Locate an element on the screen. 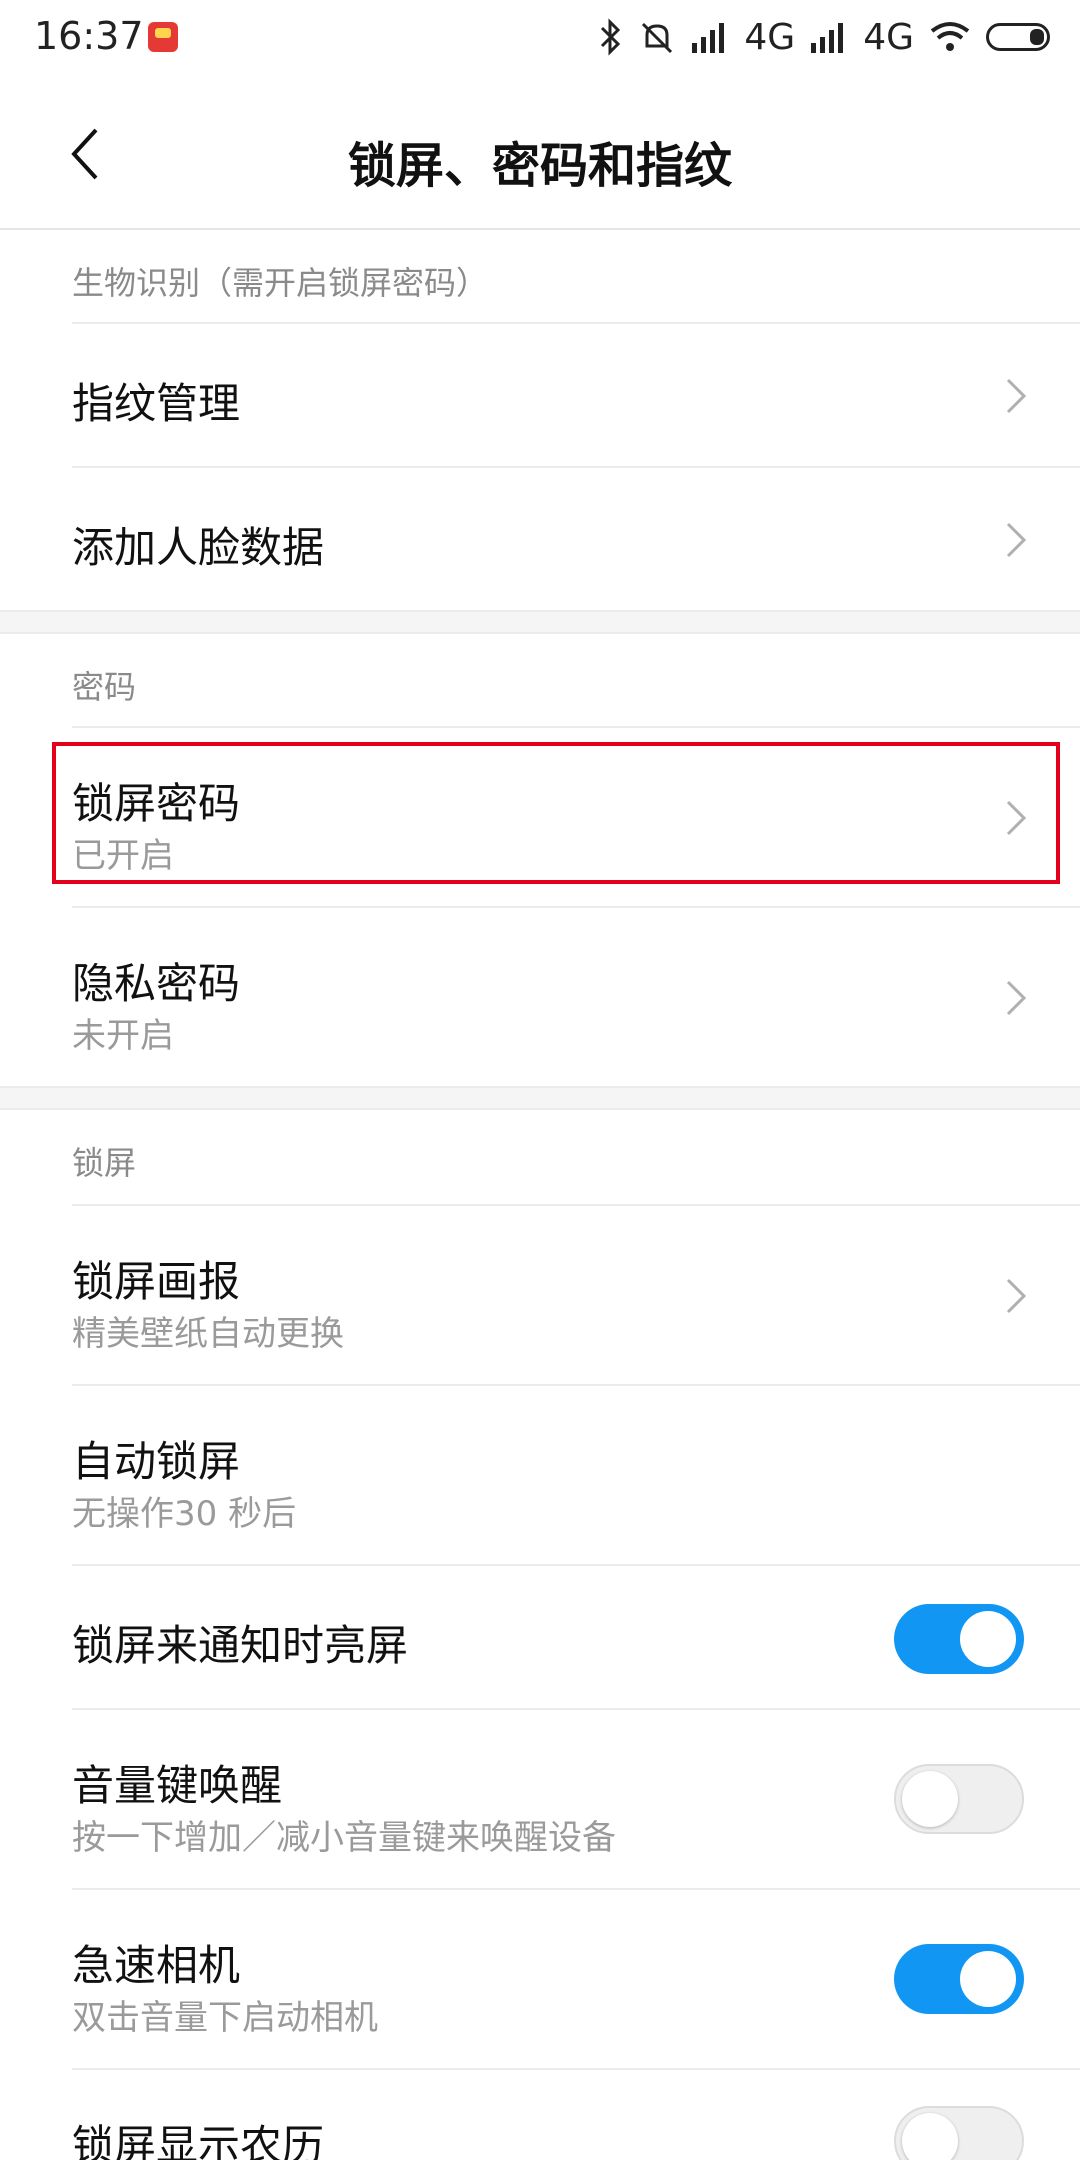  notify-wake-screen-toggle is located at coordinates (959, 1639).